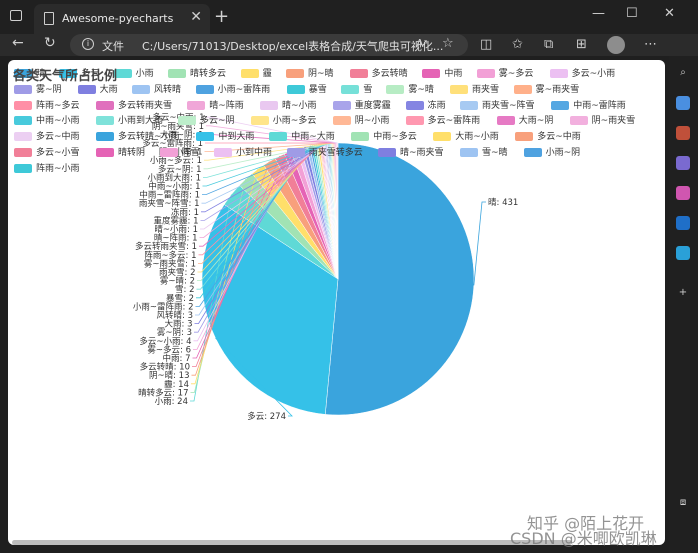  Describe the element at coordinates (335, 153) in the screenshot. I see `legend-label: 雨夹雪转多云` at that location.